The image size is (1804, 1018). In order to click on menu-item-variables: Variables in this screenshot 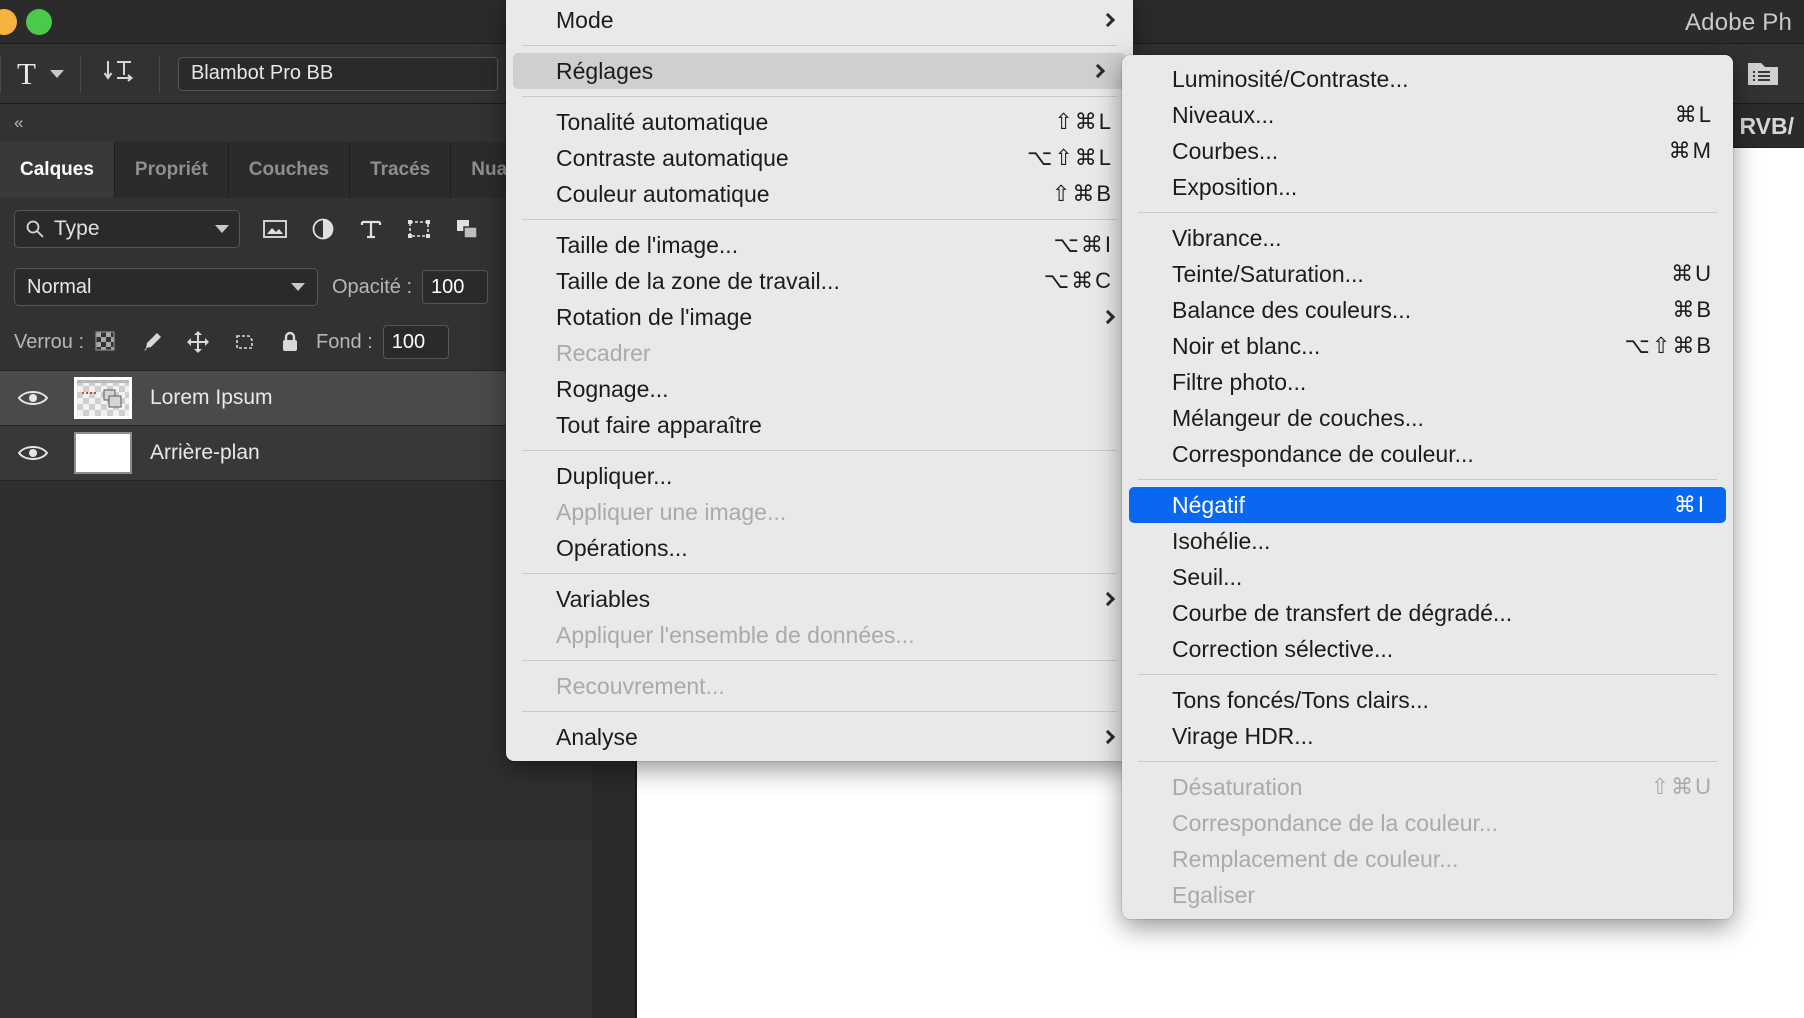, I will do `click(819, 599)`.